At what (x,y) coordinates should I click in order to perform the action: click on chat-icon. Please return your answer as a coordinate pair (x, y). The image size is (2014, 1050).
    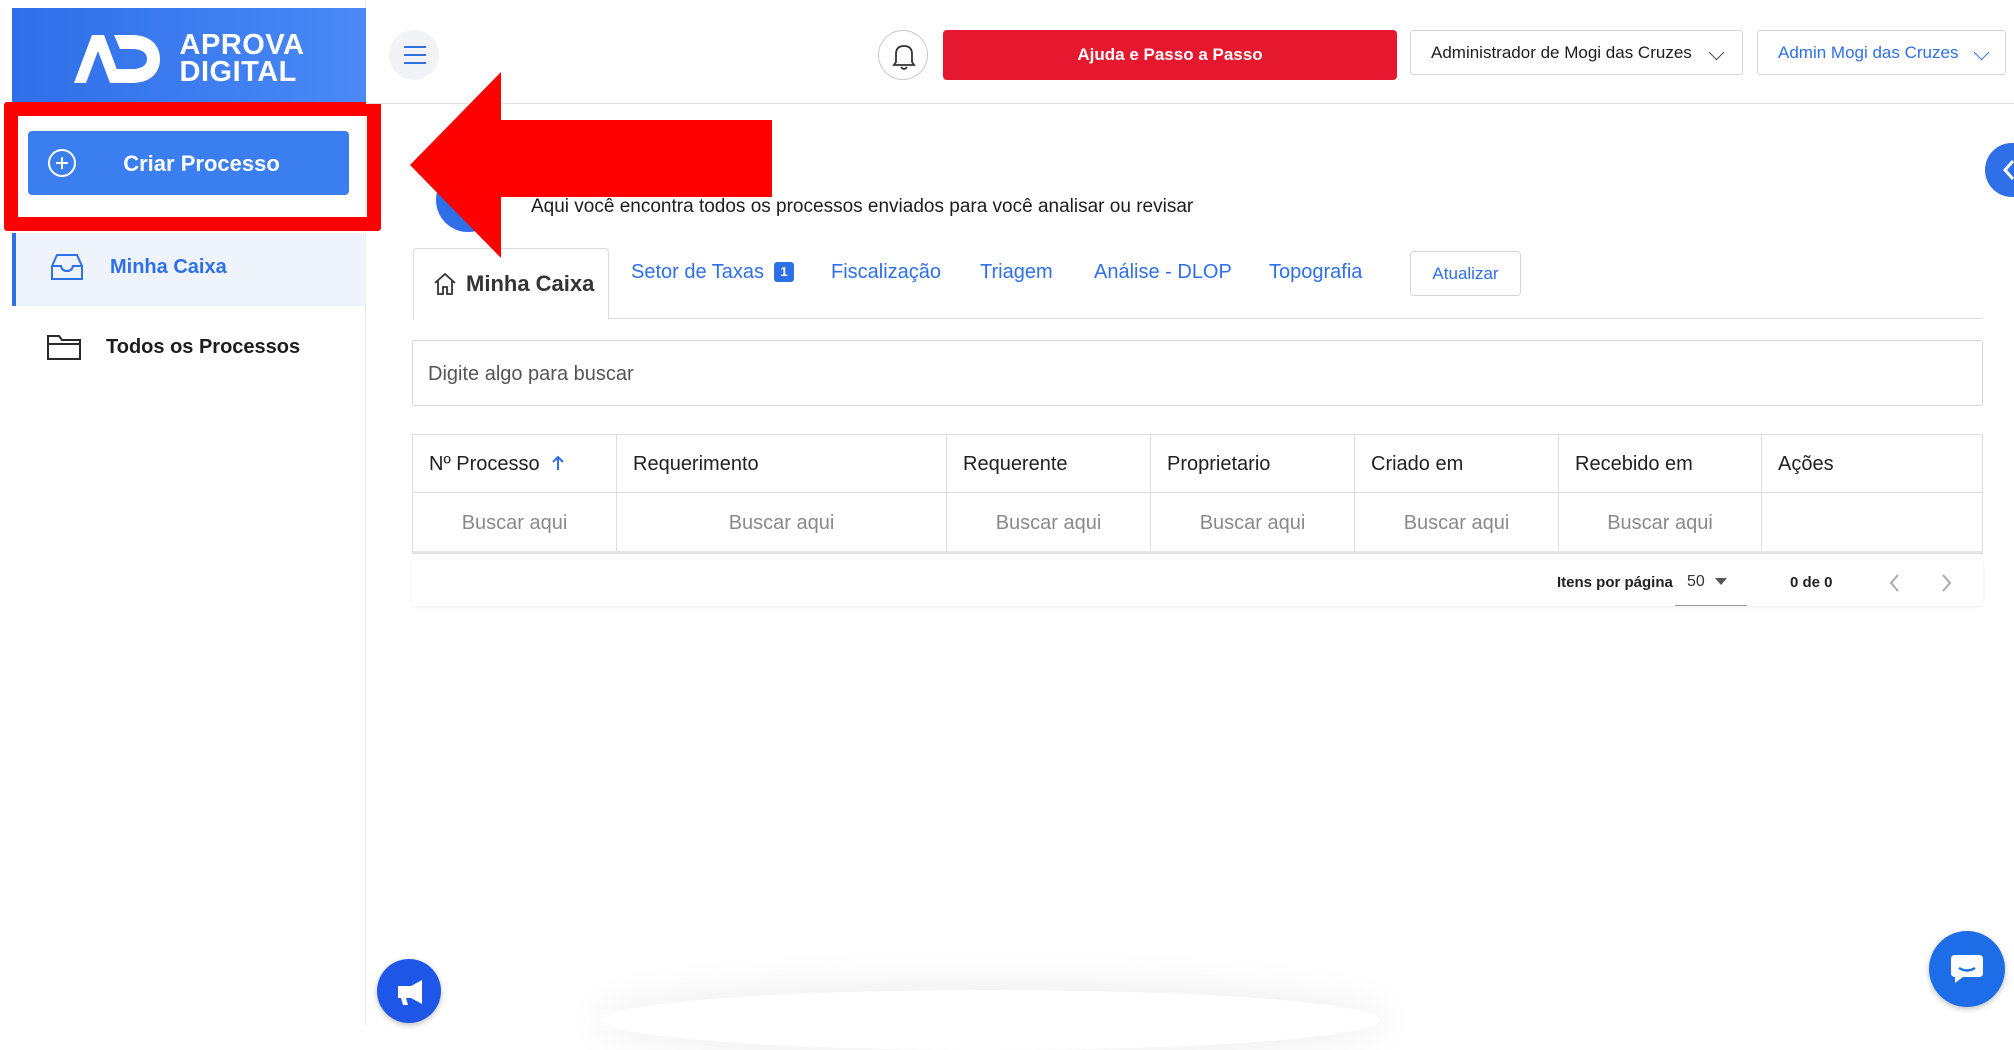
    Looking at the image, I should click on (1967, 969).